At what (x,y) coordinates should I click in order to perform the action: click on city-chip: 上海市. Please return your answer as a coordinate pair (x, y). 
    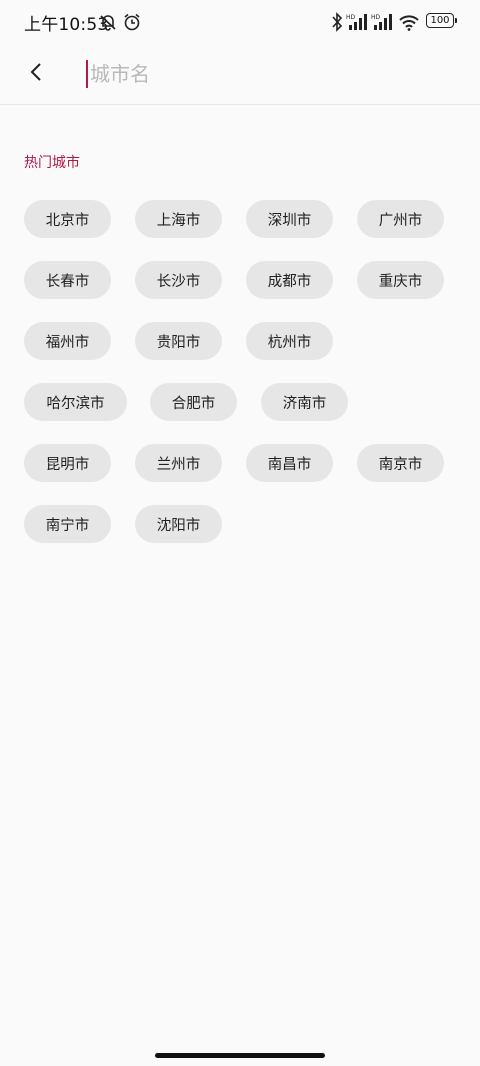
    Looking at the image, I should click on (178, 219).